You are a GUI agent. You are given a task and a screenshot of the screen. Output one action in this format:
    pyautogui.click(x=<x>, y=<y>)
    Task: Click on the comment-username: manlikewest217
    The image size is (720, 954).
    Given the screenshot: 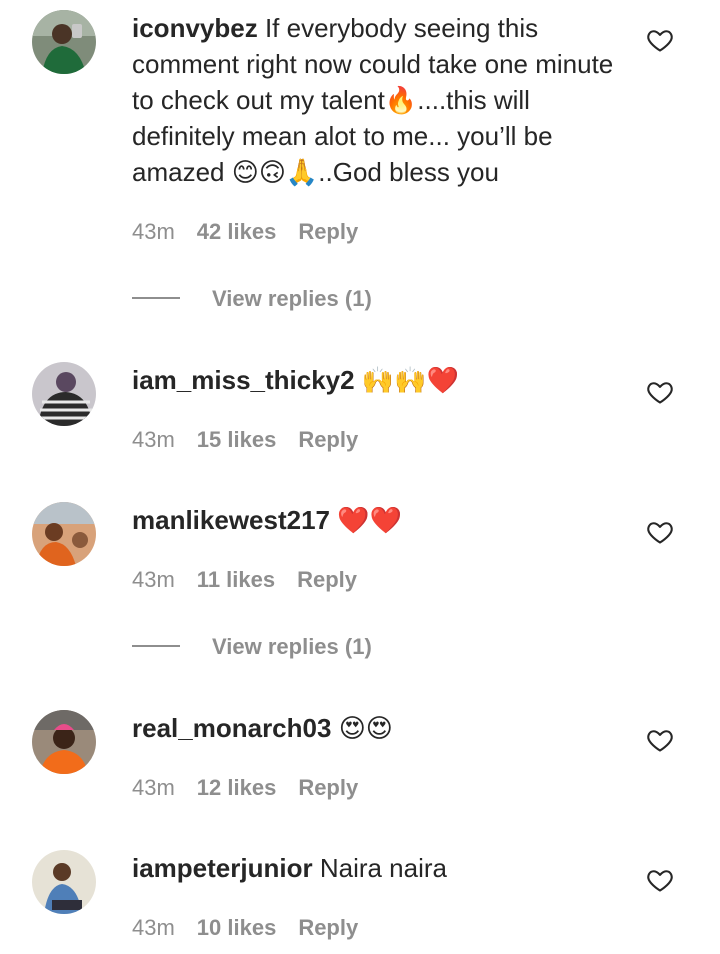 What is the action you would take?
    pyautogui.click(x=231, y=520)
    